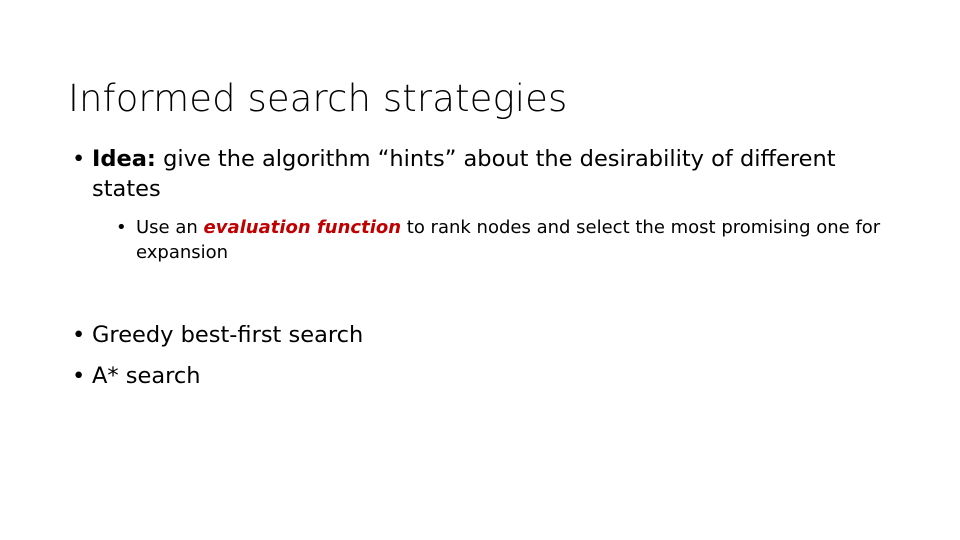  I want to click on list-item-evaluation-text-before: Use an, so click(170, 227).